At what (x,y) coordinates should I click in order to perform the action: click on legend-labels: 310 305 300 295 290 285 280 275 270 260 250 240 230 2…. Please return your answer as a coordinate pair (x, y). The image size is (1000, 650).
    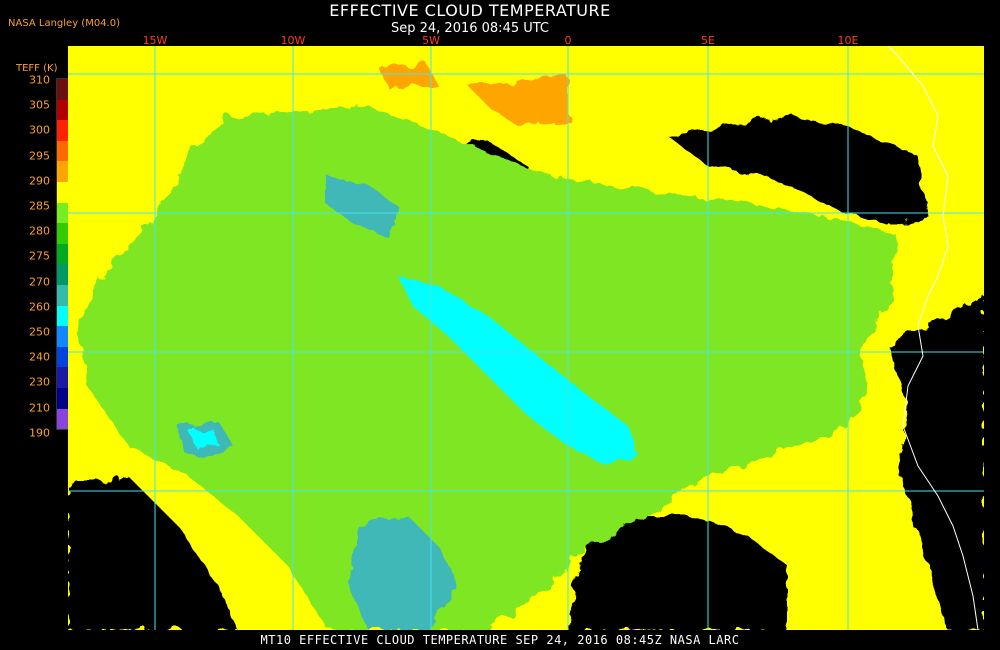
    Looking at the image, I should click on (25, 255).